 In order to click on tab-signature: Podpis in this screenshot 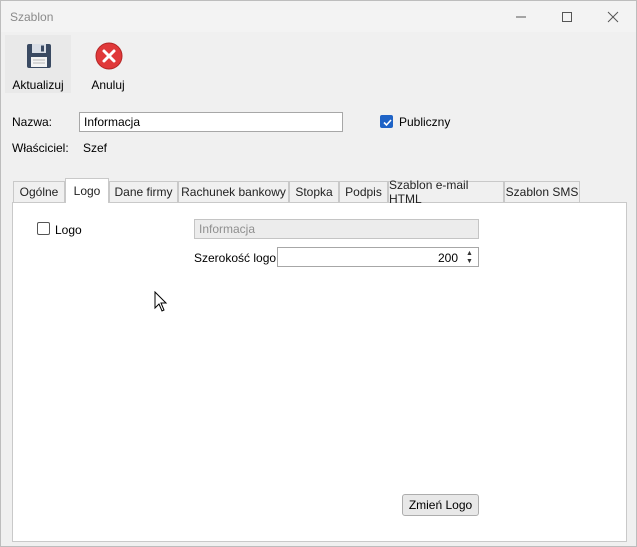, I will do `click(363, 191)`.